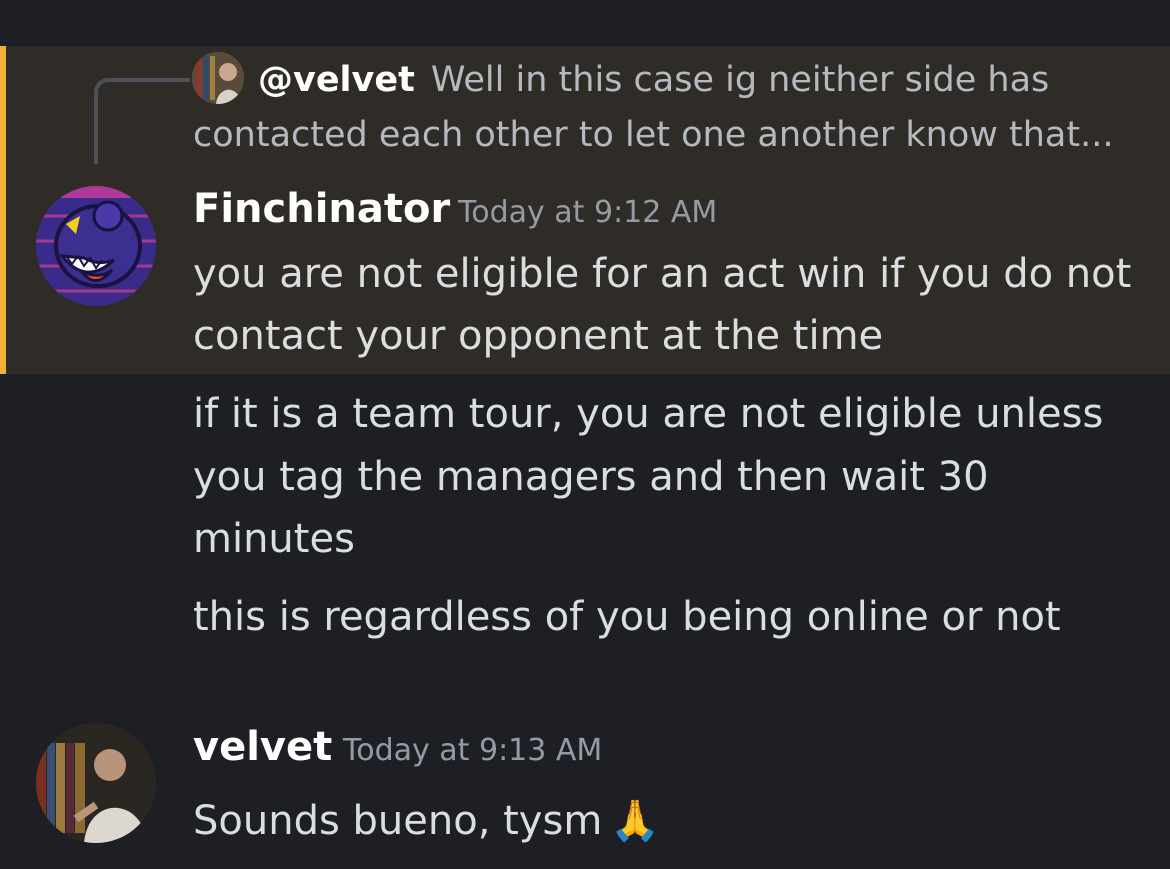 The height and width of the screenshot is (869, 1170). I want to click on message-timestamp: Today at 9:13 AM, so click(473, 750).